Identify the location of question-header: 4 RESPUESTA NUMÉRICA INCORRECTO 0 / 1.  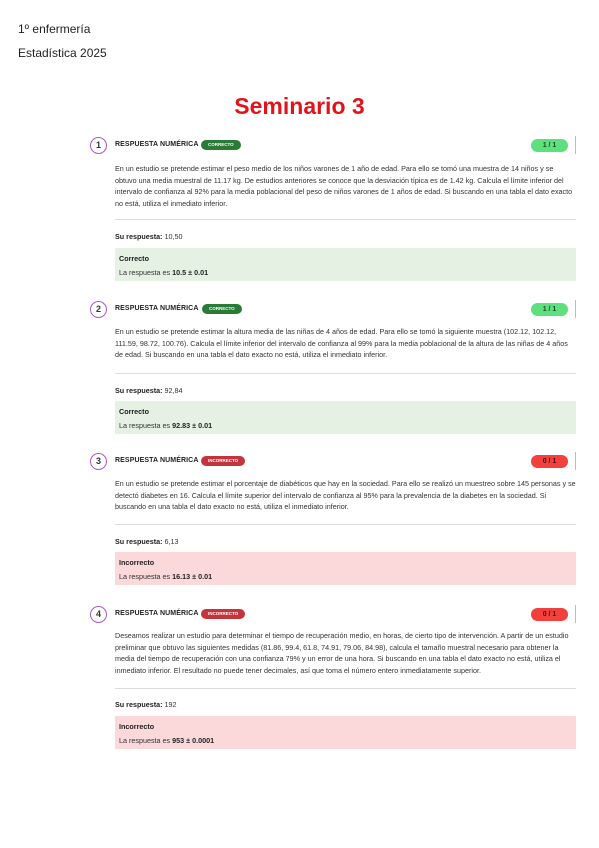
(333, 615).